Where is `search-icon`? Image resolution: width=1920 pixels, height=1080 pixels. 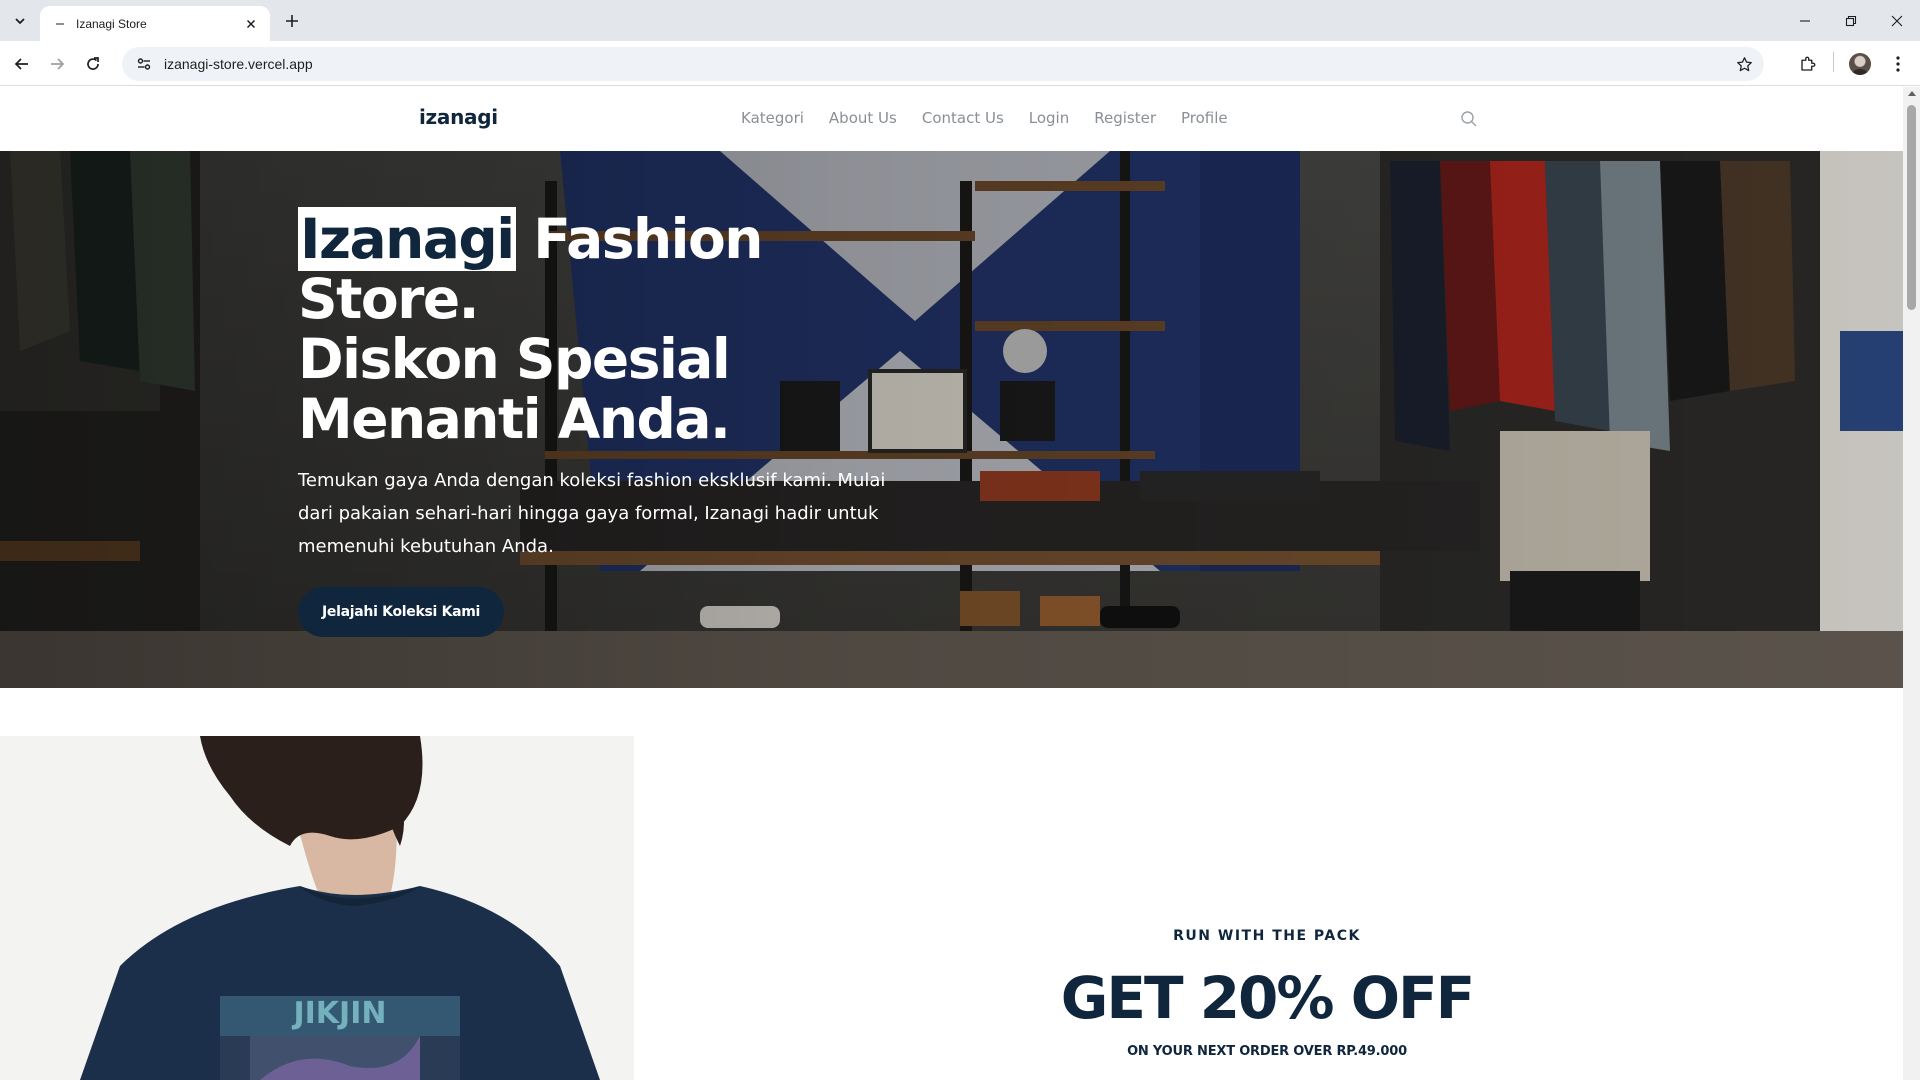 search-icon is located at coordinates (1469, 119).